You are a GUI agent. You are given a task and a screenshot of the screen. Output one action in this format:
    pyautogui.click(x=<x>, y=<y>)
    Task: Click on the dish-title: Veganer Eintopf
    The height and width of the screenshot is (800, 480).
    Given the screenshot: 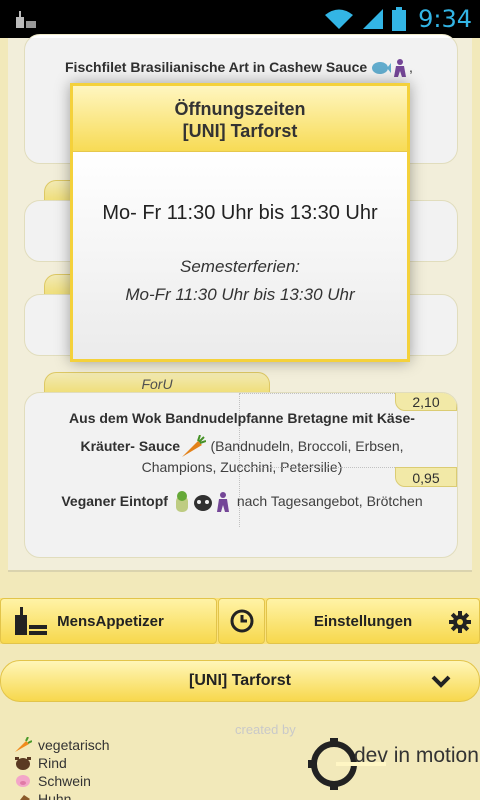 What is the action you would take?
    pyautogui.click(x=114, y=501)
    